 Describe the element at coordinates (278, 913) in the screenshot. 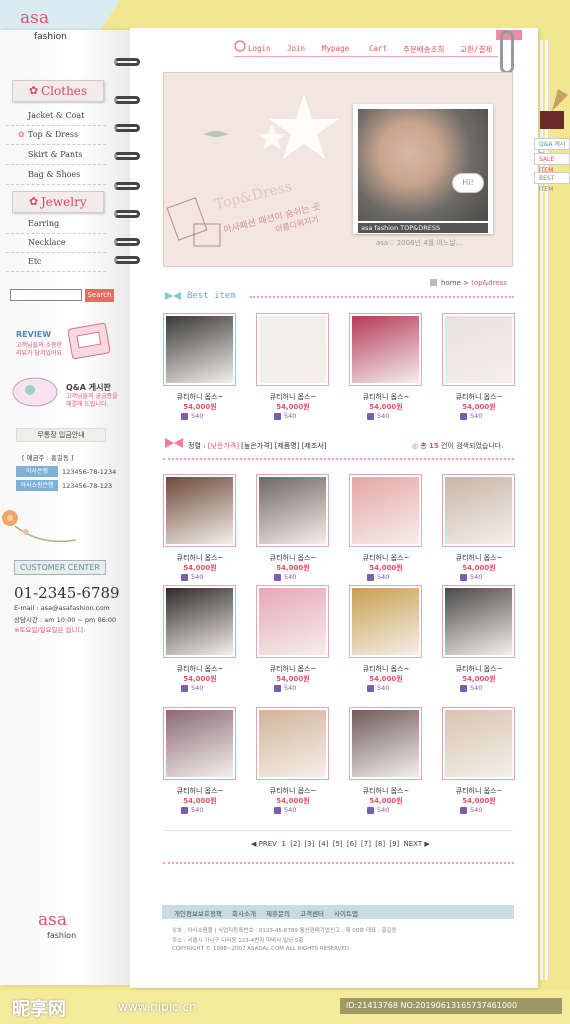

I see `footer-link-partnership: 제휴문의` at that location.